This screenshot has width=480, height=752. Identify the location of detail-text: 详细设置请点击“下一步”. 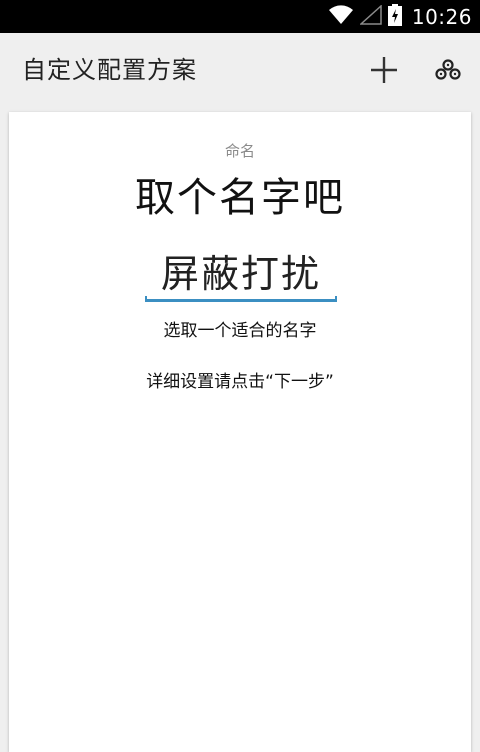
(240, 382).